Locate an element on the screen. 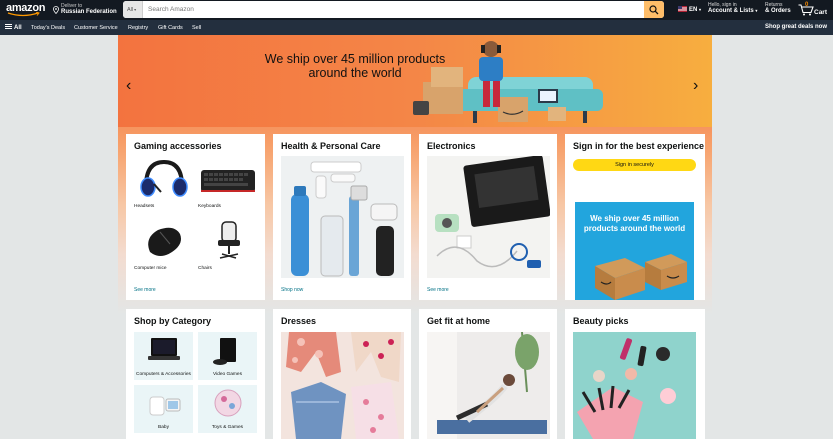 This screenshot has width=833, height=439. us-flag-icon is located at coordinates (682, 9).